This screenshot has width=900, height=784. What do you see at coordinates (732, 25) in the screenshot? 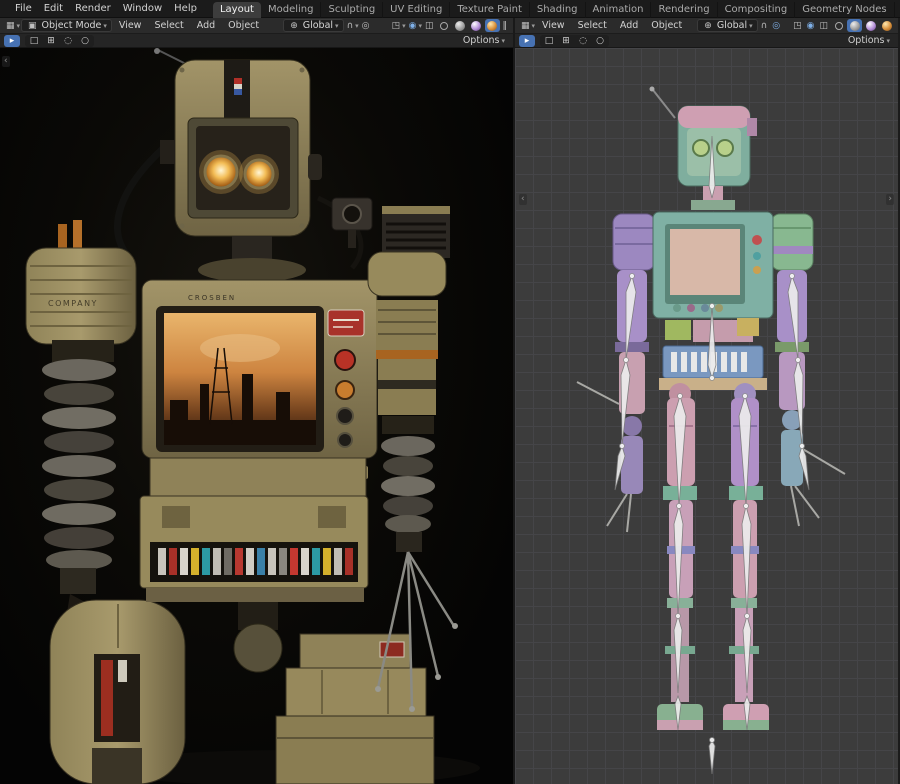
I see `orientation-label: Global` at bounding box center [732, 25].